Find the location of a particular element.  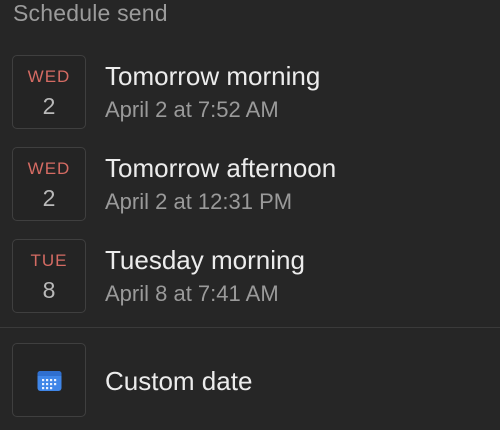

option-title: Tomorrow morning is located at coordinates (213, 76).